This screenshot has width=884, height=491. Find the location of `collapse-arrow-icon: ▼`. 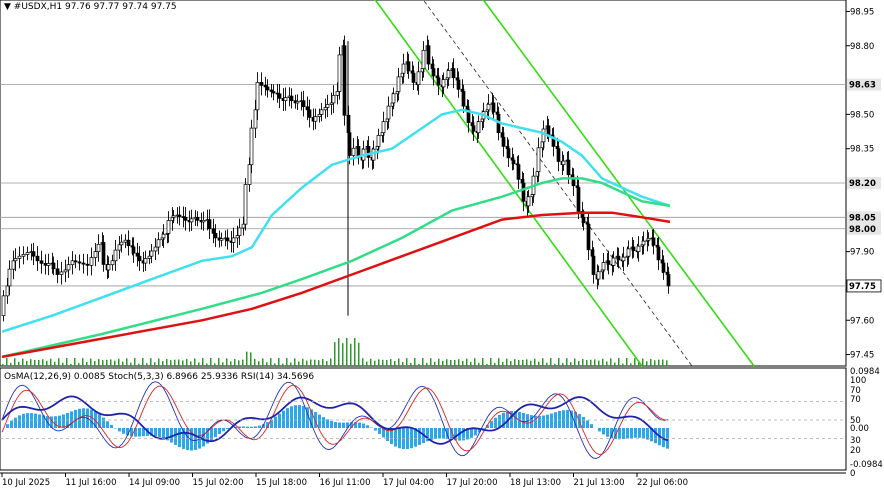

collapse-arrow-icon: ▼ is located at coordinates (7, 7).